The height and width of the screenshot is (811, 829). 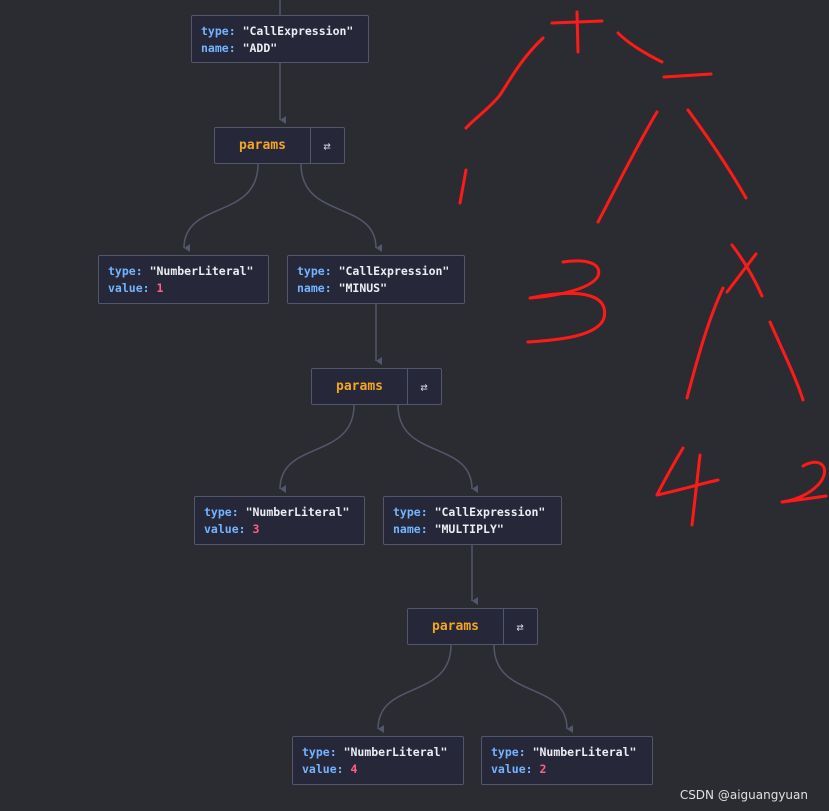 I want to click on edge-params2-right, so click(x=438, y=448).